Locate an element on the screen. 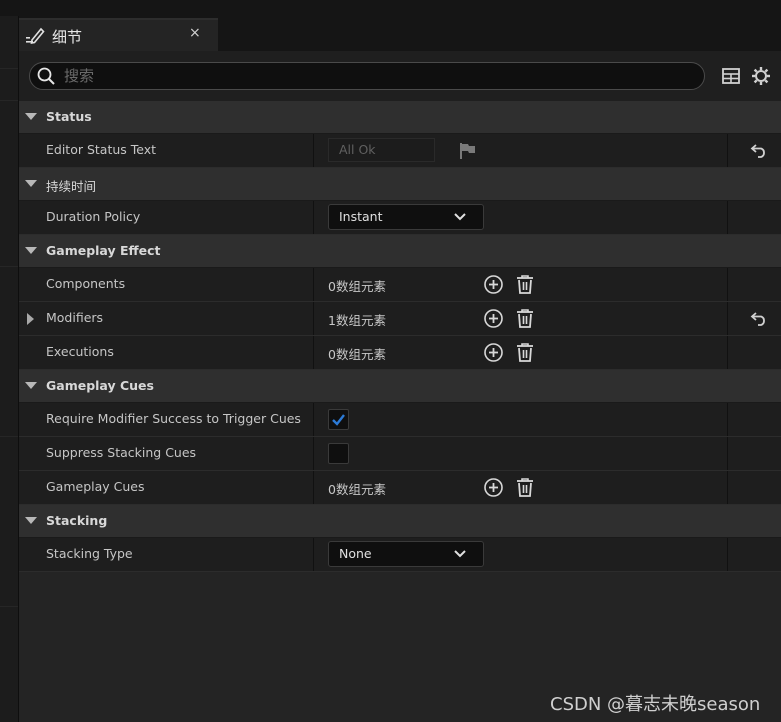 This screenshot has width=781, height=722. category-gameplay-cues: Gameplay Cues is located at coordinates (400, 386).